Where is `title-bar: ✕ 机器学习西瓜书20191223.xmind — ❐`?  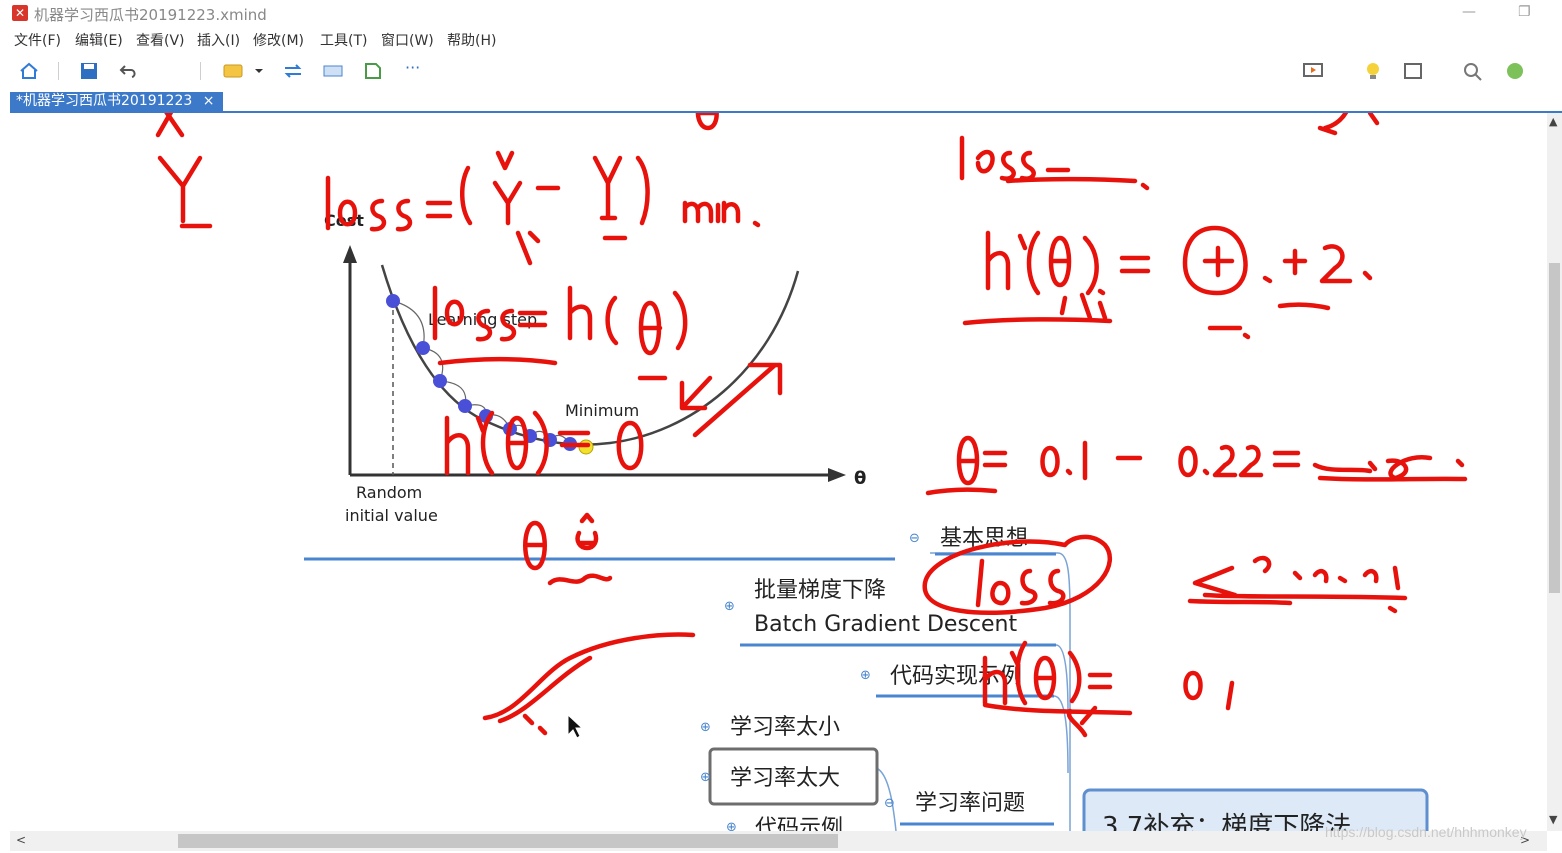 title-bar: ✕ 机器学习西瓜书20191223.xmind — ❐ is located at coordinates (781, 13).